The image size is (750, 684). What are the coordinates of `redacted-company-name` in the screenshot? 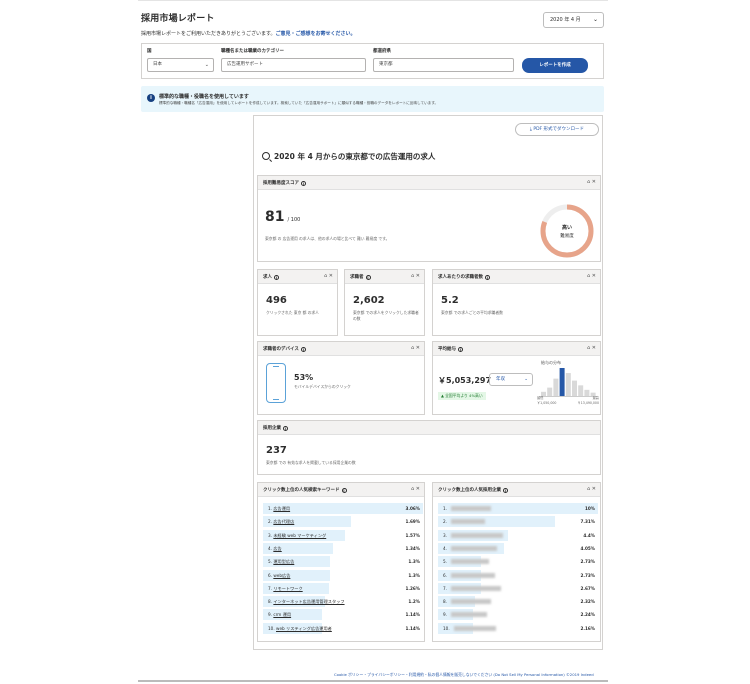 It's located at (470, 562).